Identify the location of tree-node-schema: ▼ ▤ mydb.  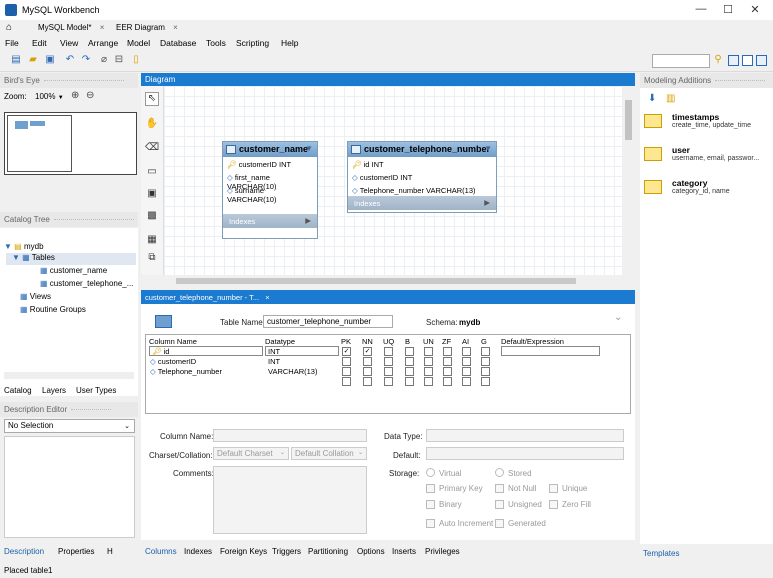
(24, 246).